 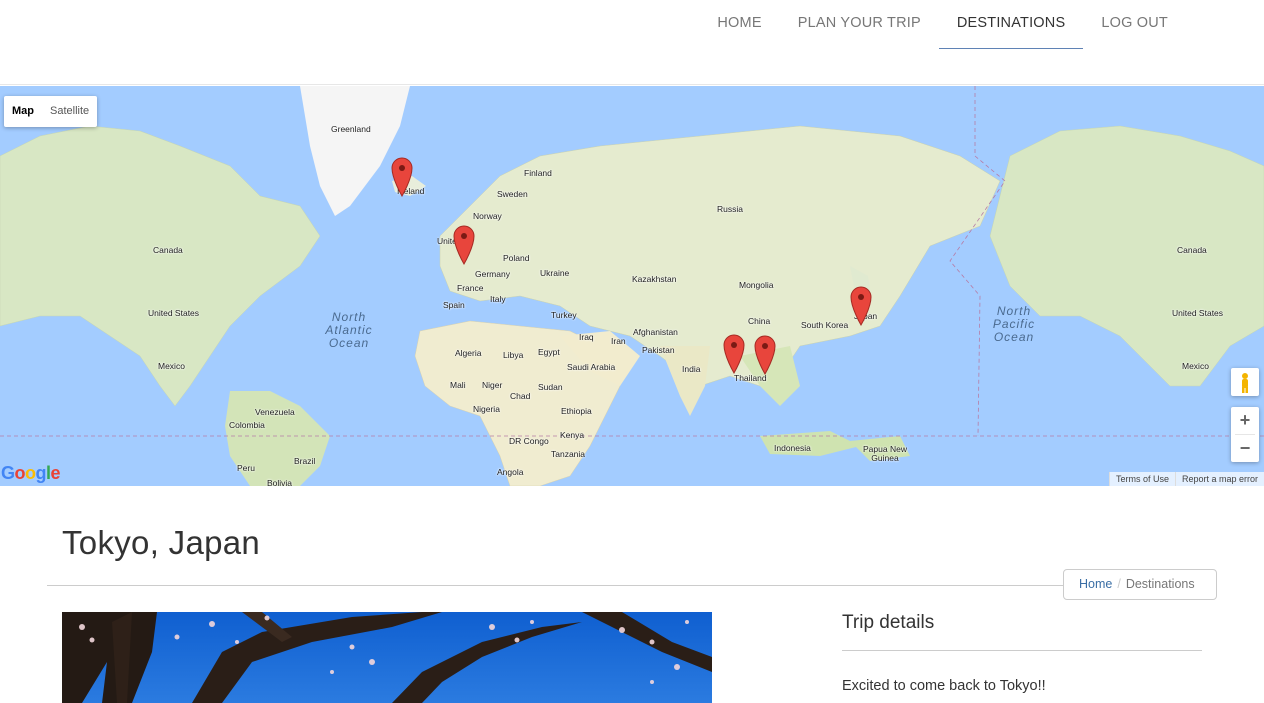 What do you see at coordinates (564, 315) in the screenshot?
I see `map-label: Turkey` at bounding box center [564, 315].